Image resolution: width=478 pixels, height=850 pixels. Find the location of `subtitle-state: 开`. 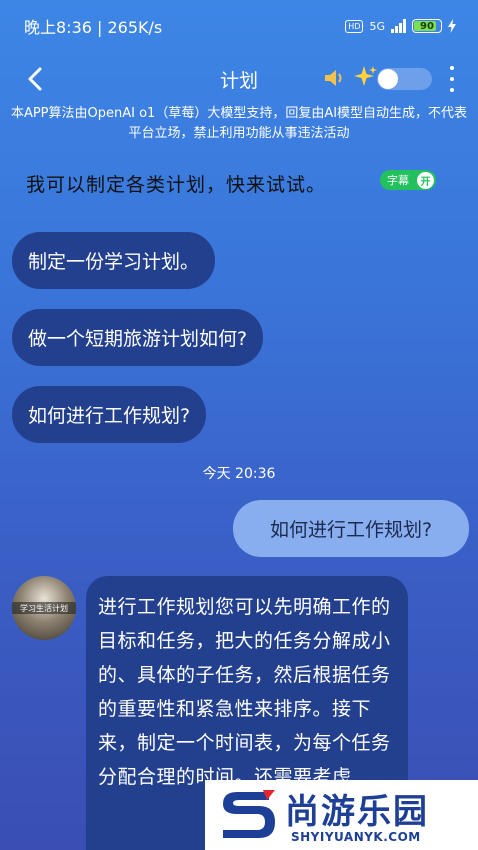

subtitle-state: 开 is located at coordinates (425, 180).